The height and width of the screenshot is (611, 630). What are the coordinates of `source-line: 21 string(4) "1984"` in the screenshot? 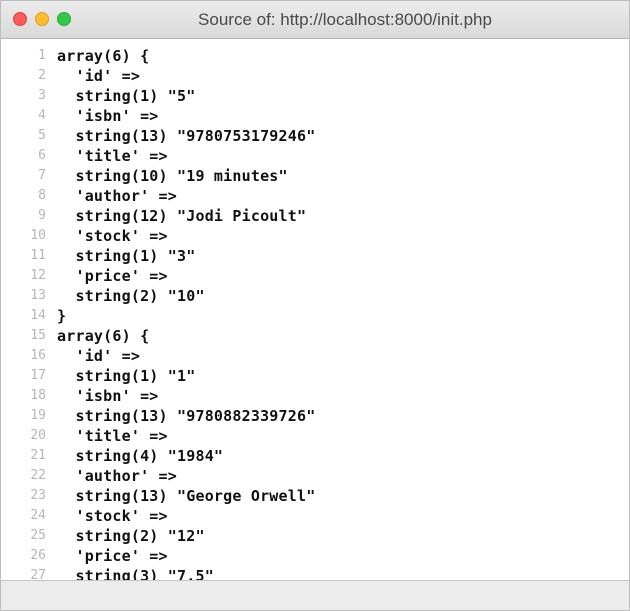 It's located at (158, 456).